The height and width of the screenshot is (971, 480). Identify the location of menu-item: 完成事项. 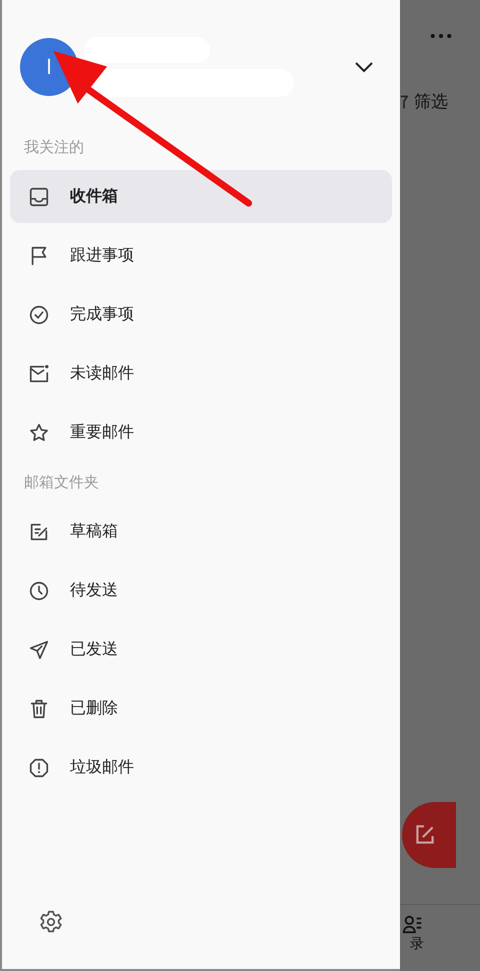
(201, 314).